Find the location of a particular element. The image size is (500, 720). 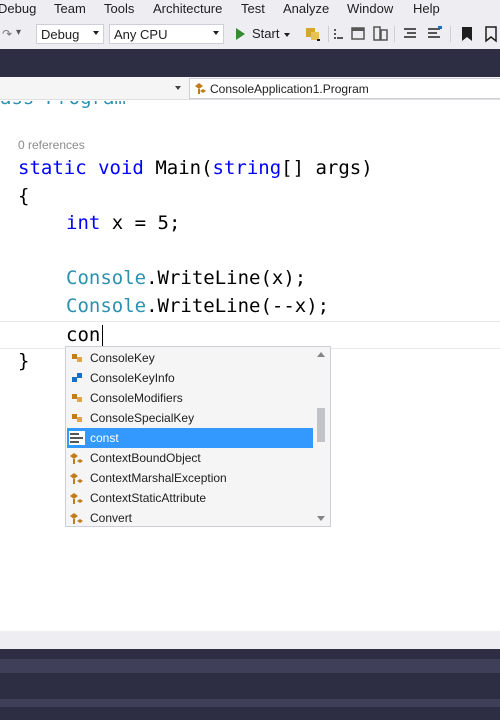

partial-code-line: ass Program is located at coordinates (63, 105).